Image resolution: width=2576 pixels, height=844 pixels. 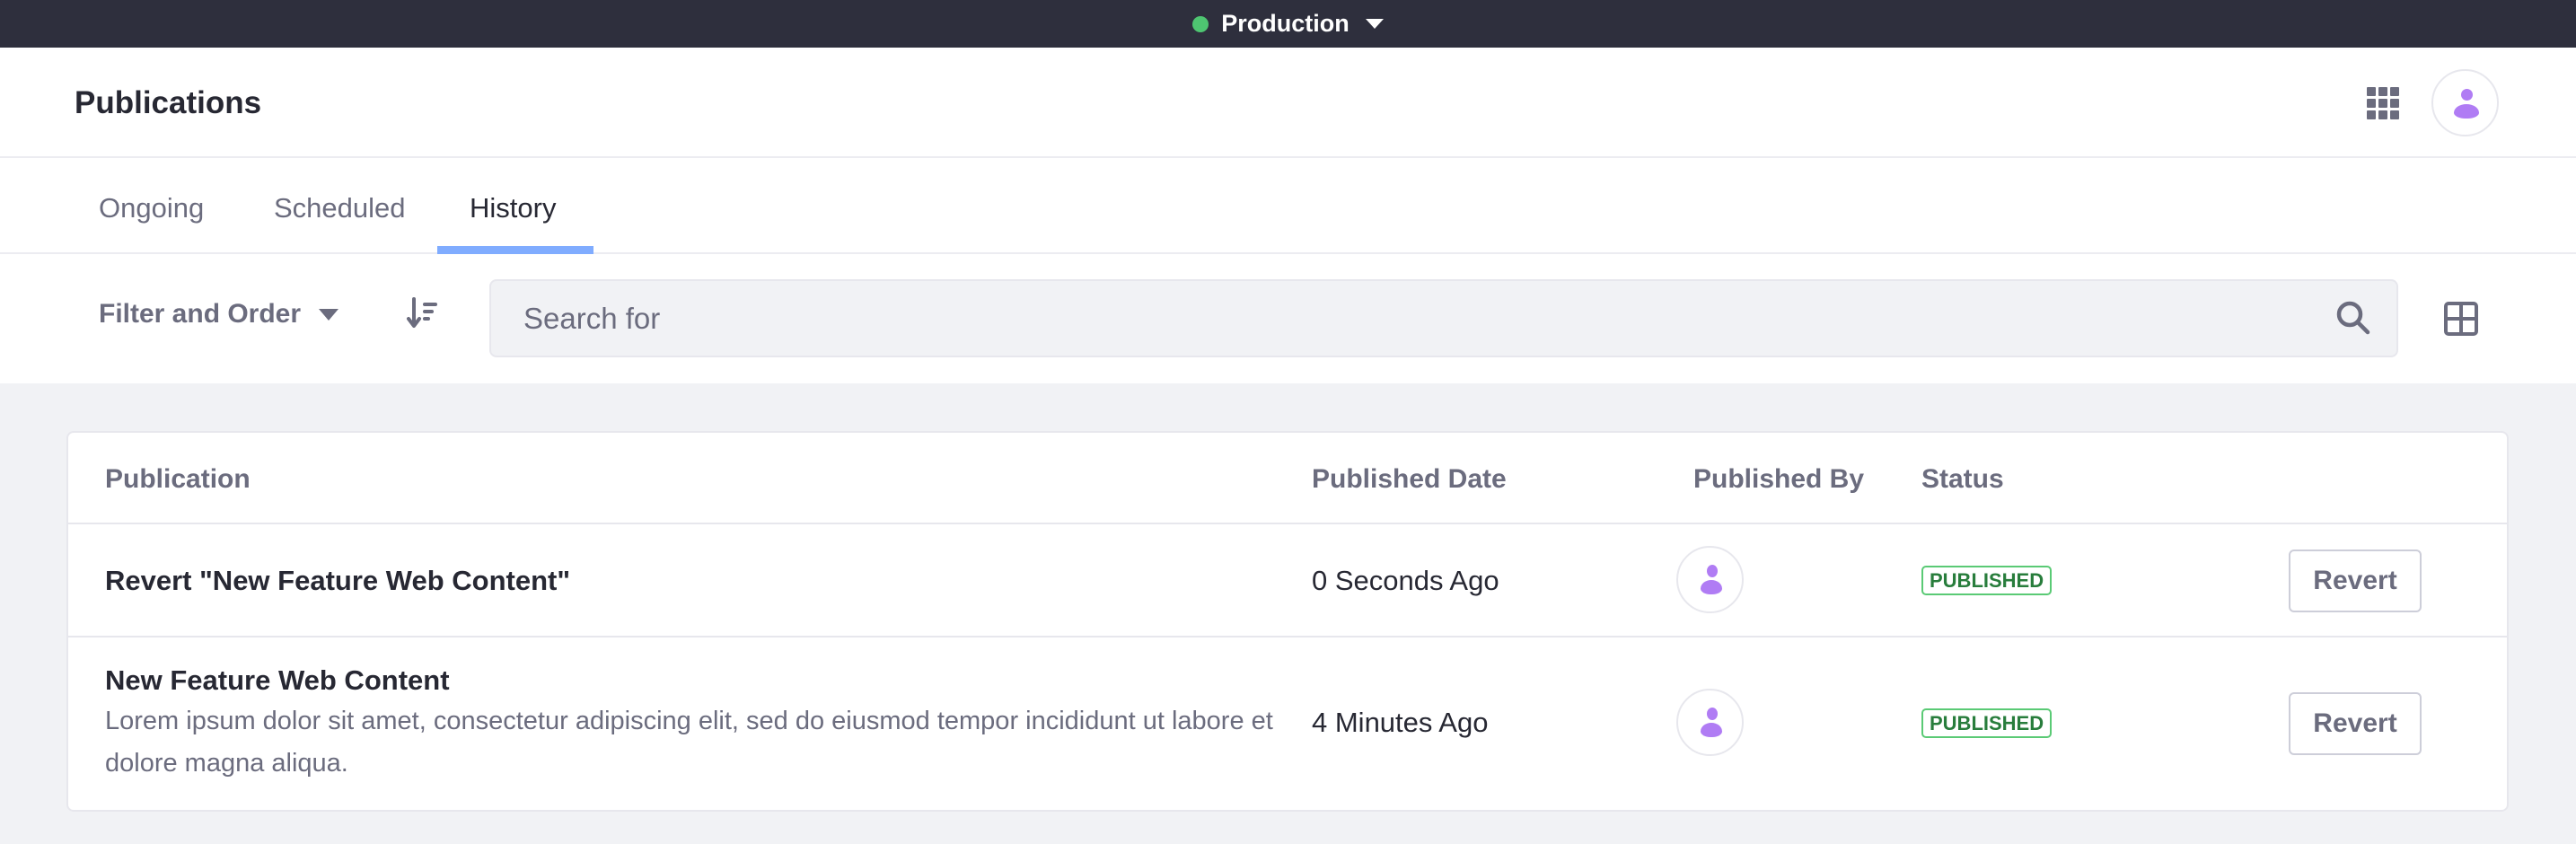 I want to click on search-button, so click(x=2353, y=318).